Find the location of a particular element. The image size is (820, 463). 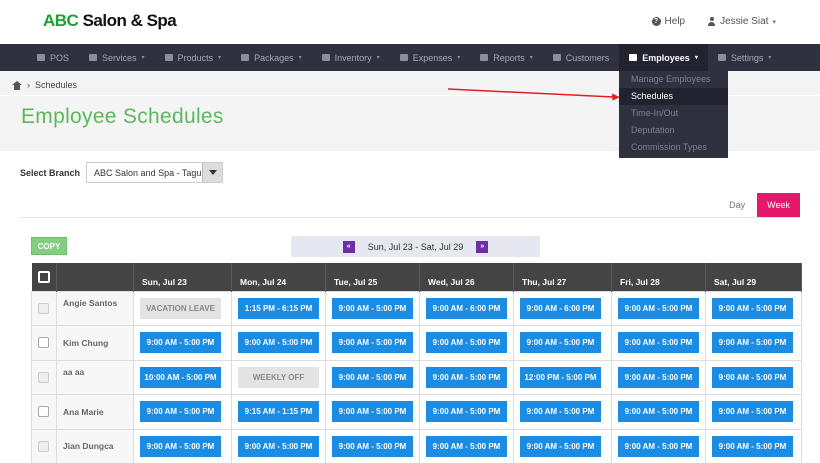

nav-label: Reports is located at coordinates (509, 57).